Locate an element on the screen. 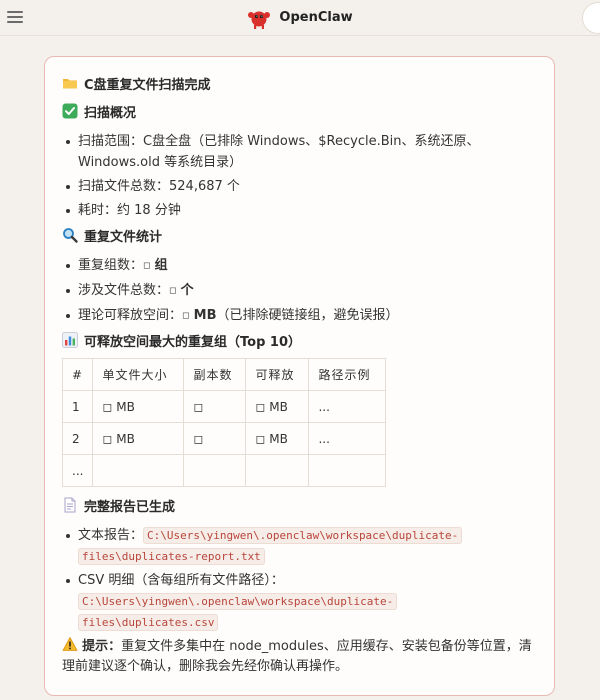 Image resolution: width=600 pixels, height=700 pixels. list-item: 理论可释放空间：◻ MB（已排除硬链接组，避免误报） is located at coordinates (300, 316).